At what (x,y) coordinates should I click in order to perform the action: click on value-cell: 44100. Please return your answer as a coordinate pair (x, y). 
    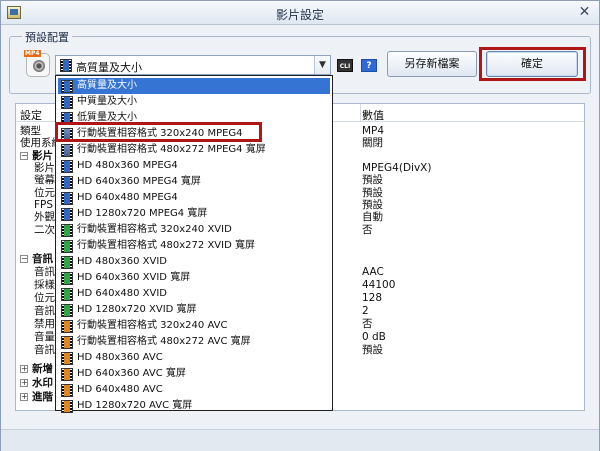
    Looking at the image, I should click on (379, 285).